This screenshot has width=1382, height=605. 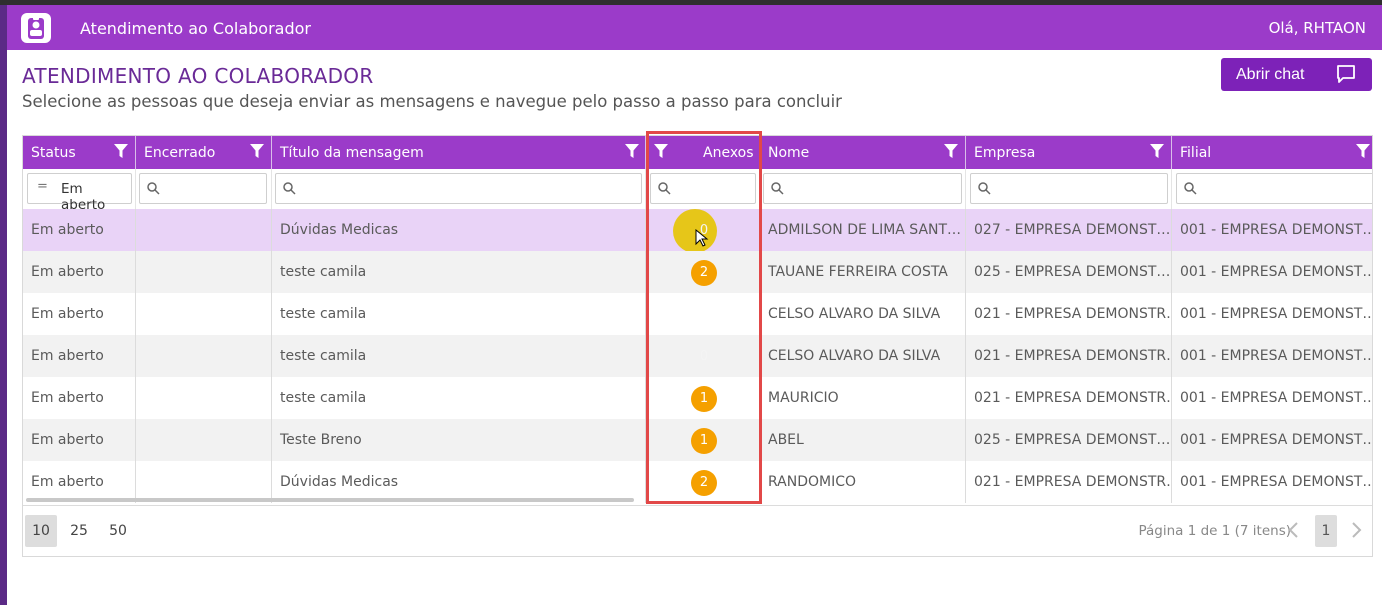 I want to click on cell-text: CELSO ALVARO DA SILVA, so click(x=854, y=314).